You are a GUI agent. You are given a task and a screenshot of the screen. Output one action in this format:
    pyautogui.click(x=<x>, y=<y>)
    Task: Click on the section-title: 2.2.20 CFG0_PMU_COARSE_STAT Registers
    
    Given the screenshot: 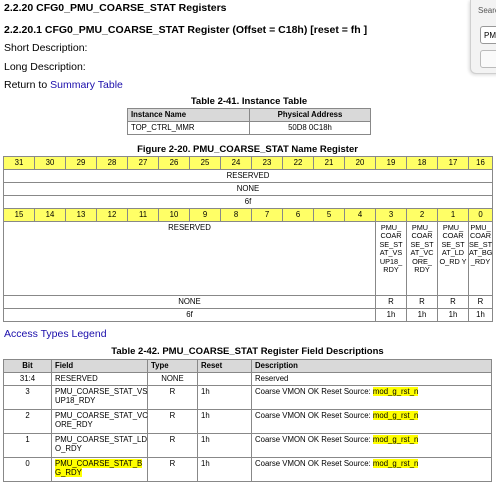 What is the action you would take?
    pyautogui.click(x=115, y=8)
    